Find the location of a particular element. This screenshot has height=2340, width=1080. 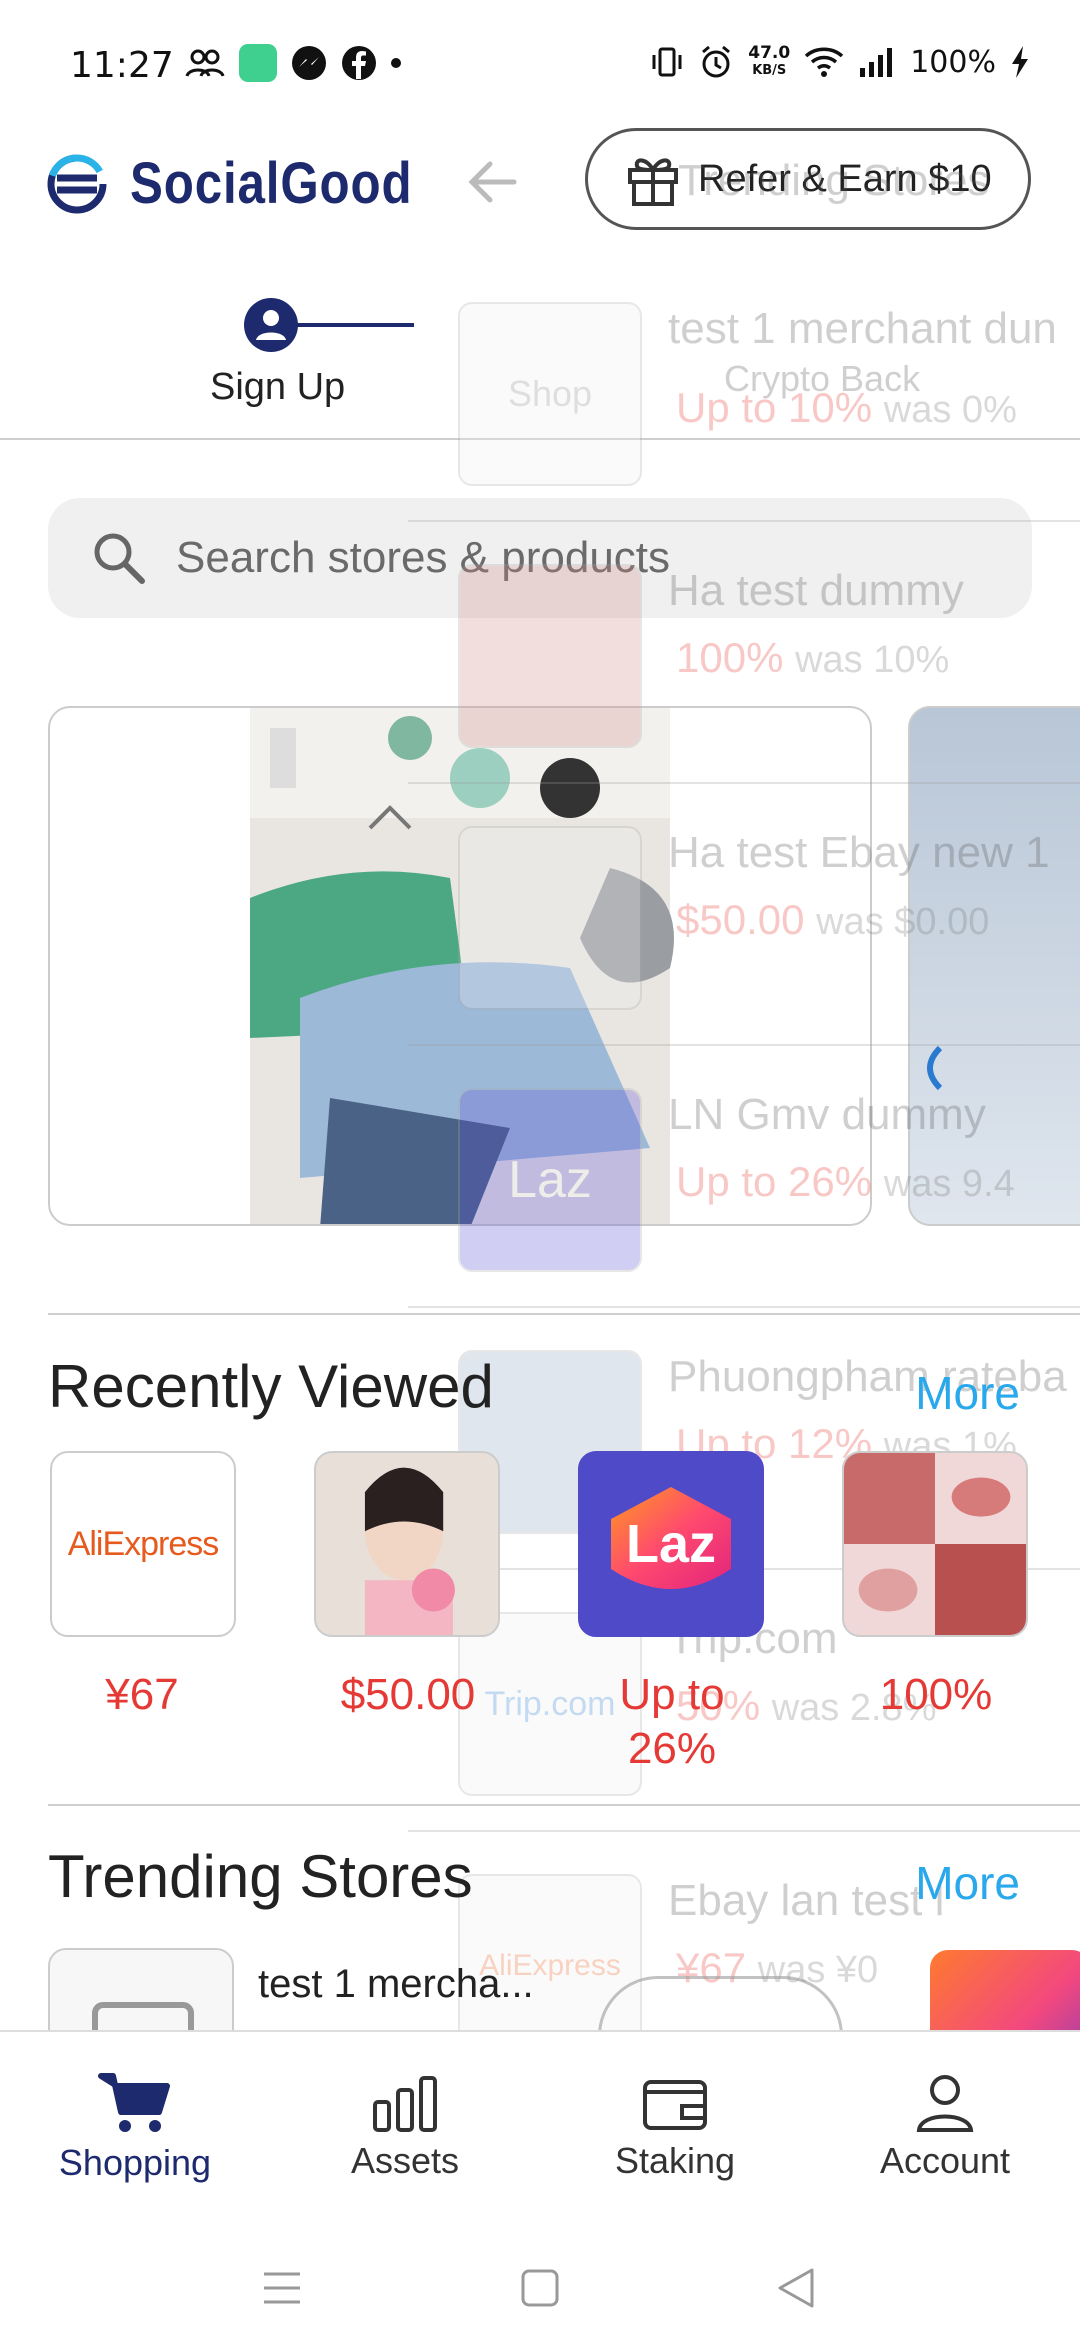

search-icon is located at coordinates (119, 558).